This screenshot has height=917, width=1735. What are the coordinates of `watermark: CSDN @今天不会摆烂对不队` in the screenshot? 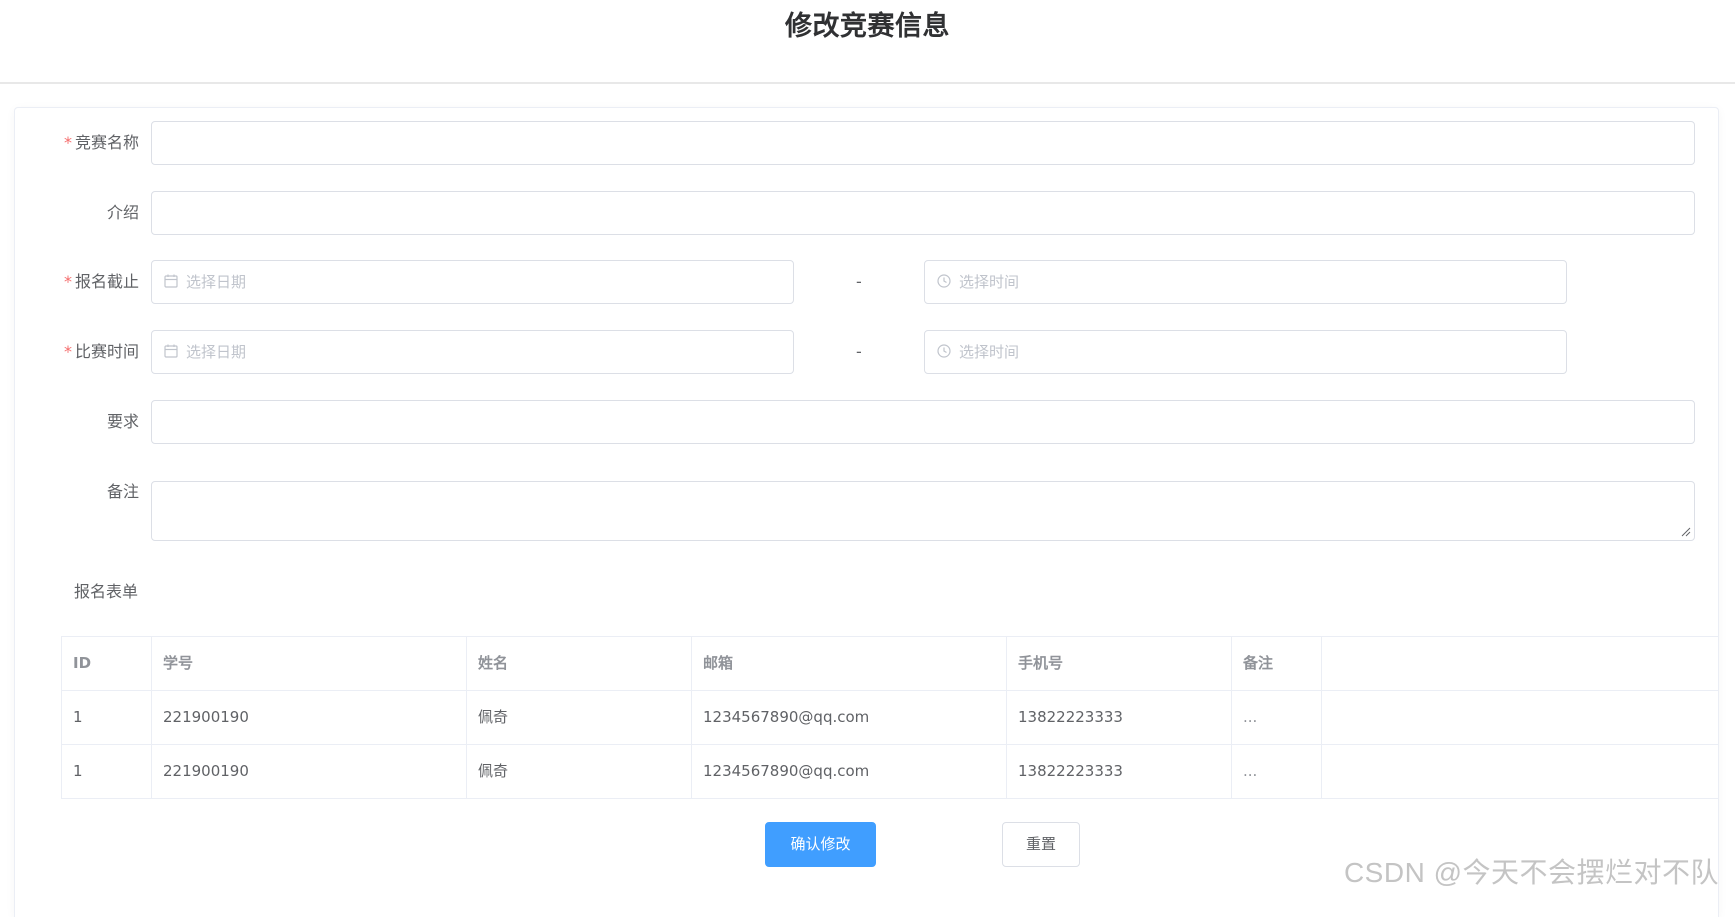 It's located at (1531, 871).